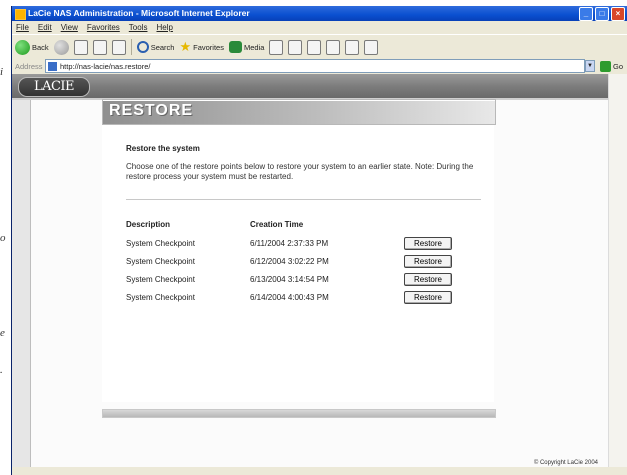 Image resolution: width=627 pixels, height=475 pixels. What do you see at coordinates (617, 66) in the screenshot?
I see `go-label: Go` at bounding box center [617, 66].